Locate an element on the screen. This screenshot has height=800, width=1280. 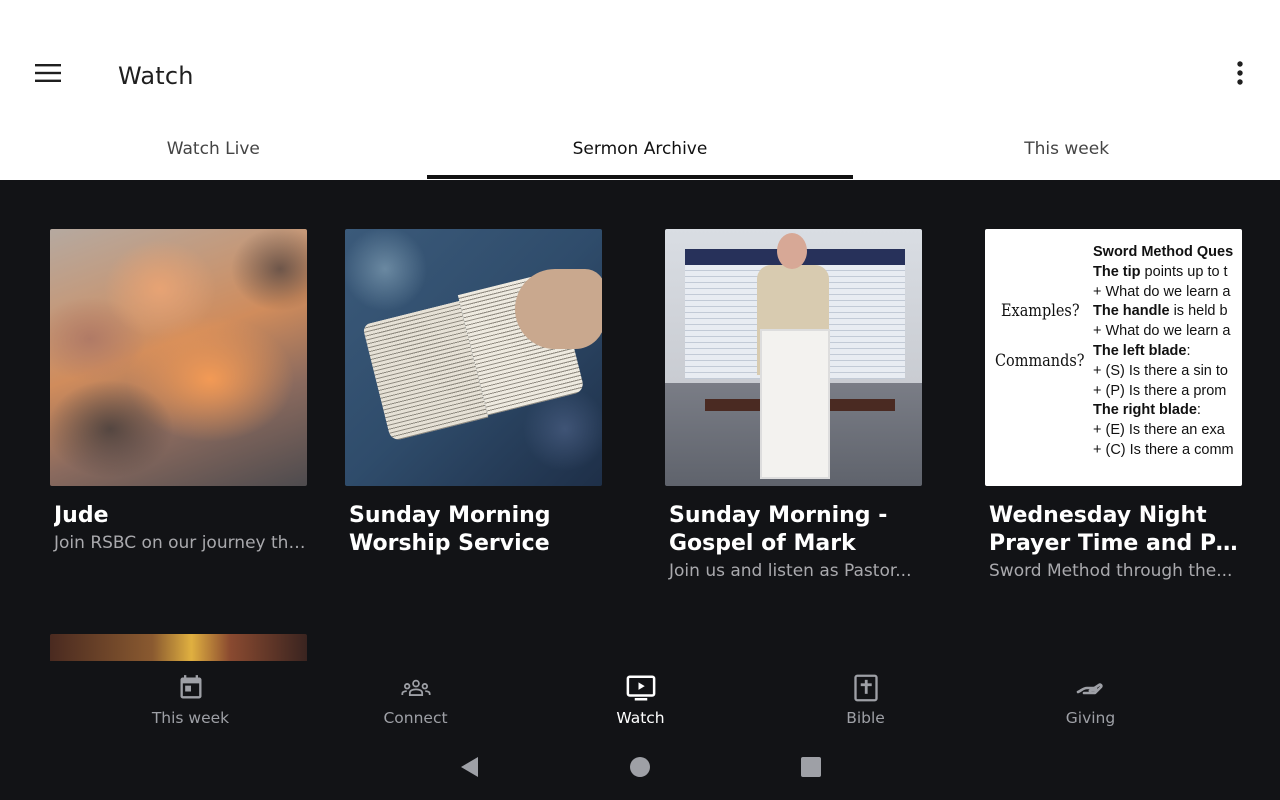
nav-item-connect: Connect is located at coordinates (415, 701).